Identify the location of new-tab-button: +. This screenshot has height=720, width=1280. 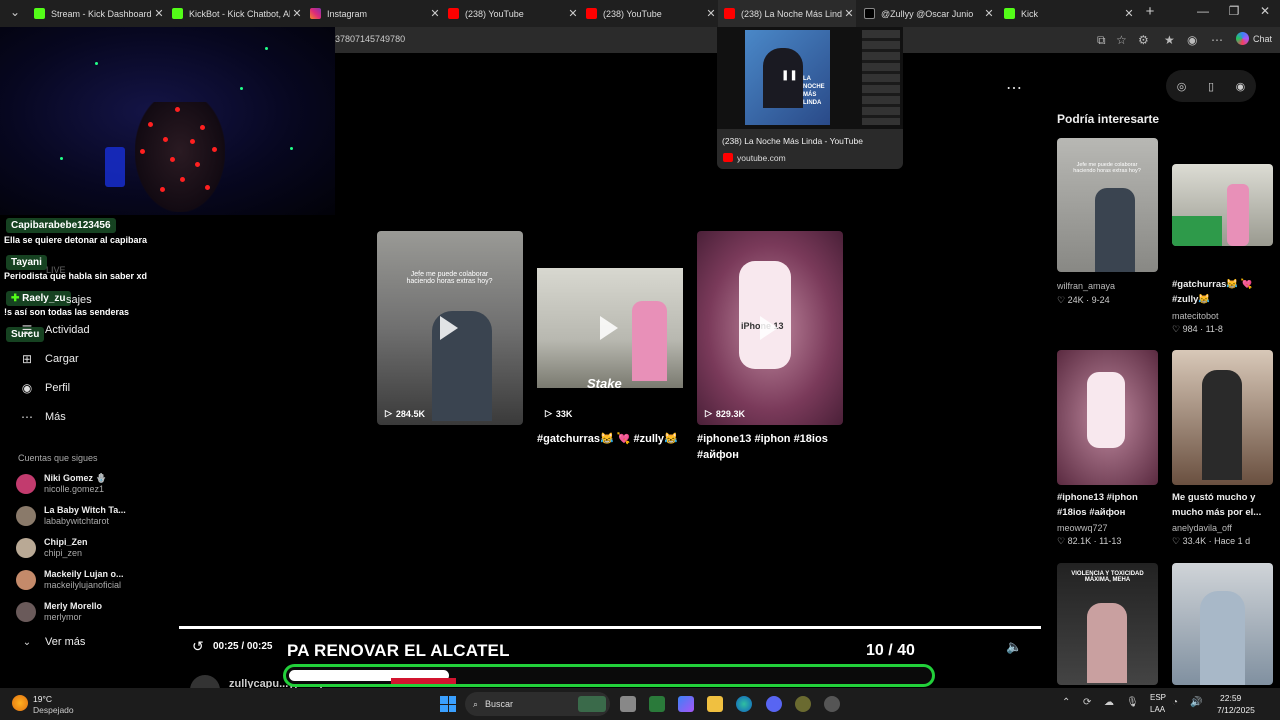
(1150, 11).